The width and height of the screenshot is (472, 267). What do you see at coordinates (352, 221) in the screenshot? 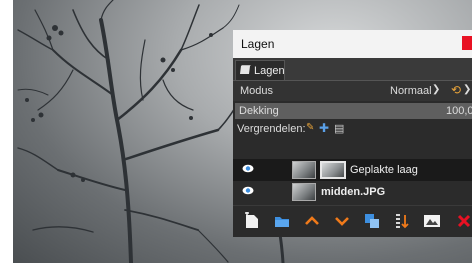
I see `layers-toolbar` at bounding box center [352, 221].